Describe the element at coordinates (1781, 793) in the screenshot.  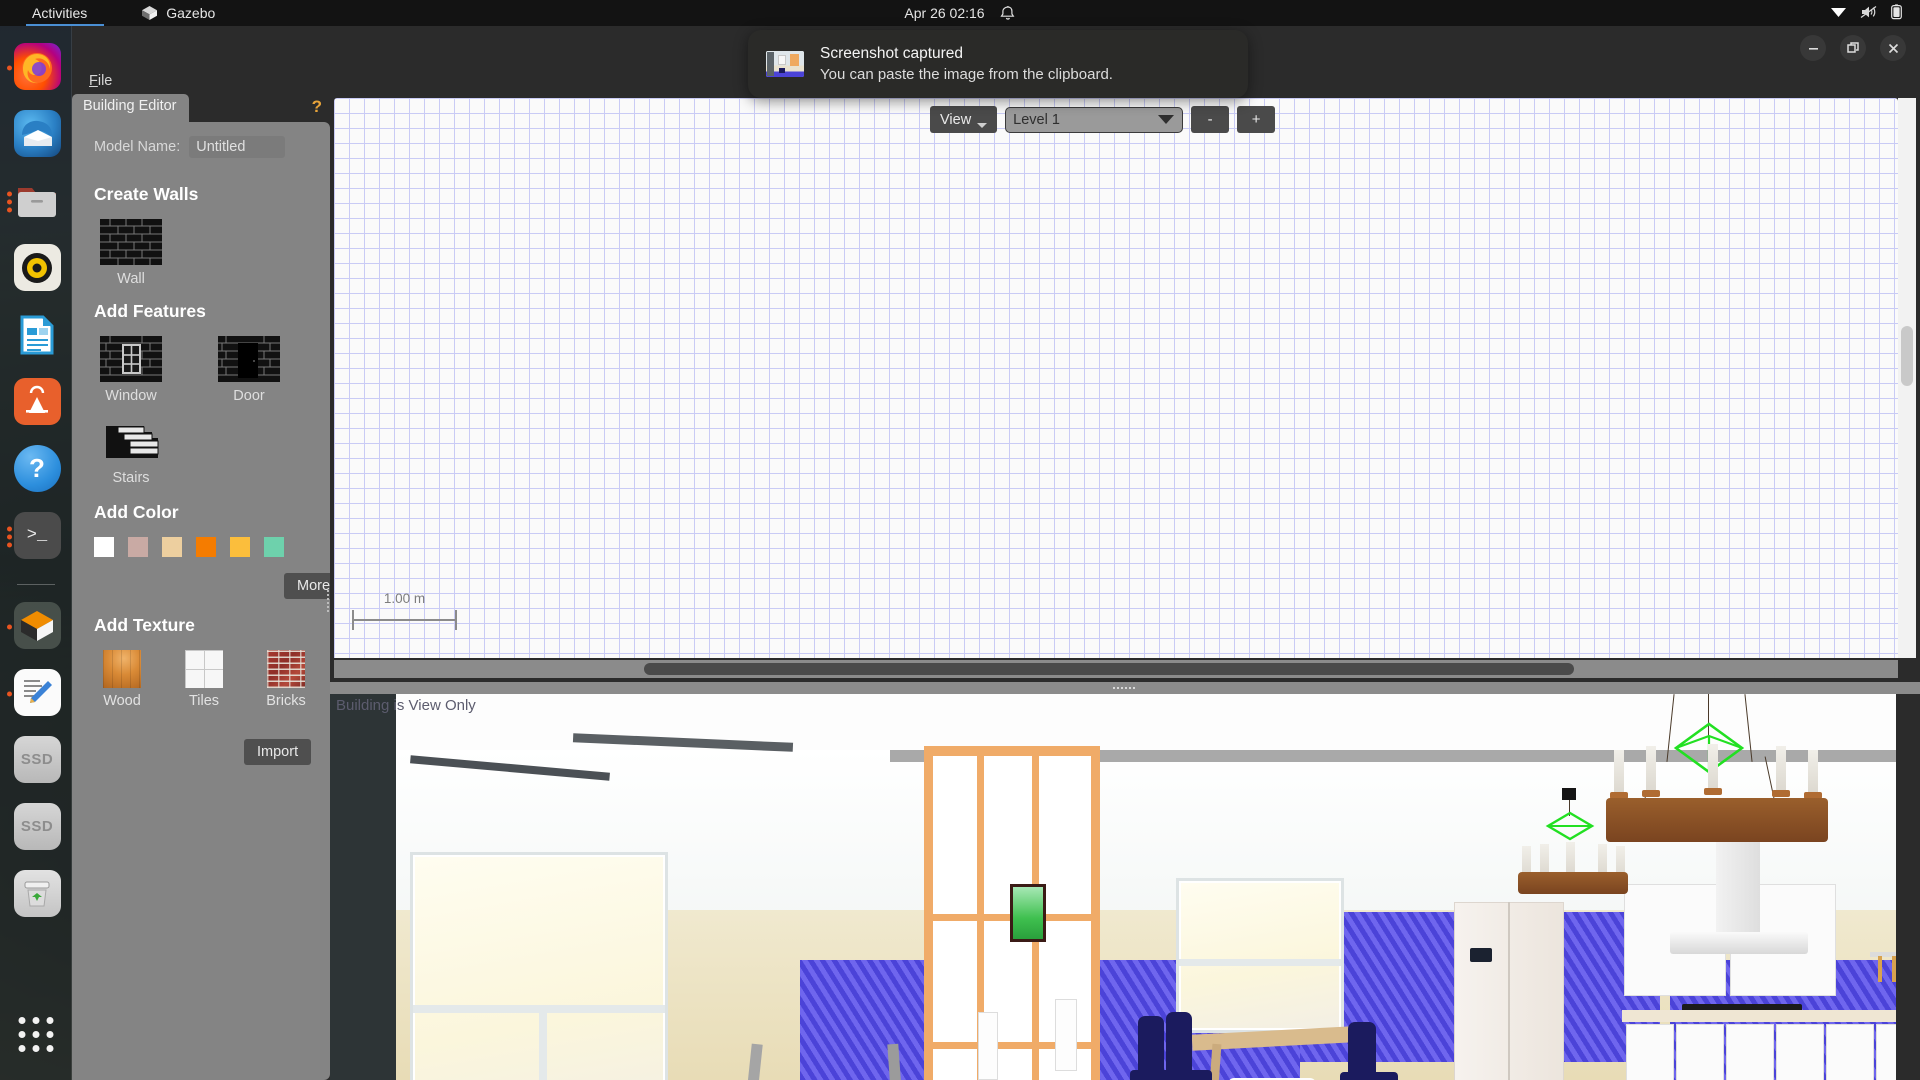
I see `scene-candle-cup` at that location.